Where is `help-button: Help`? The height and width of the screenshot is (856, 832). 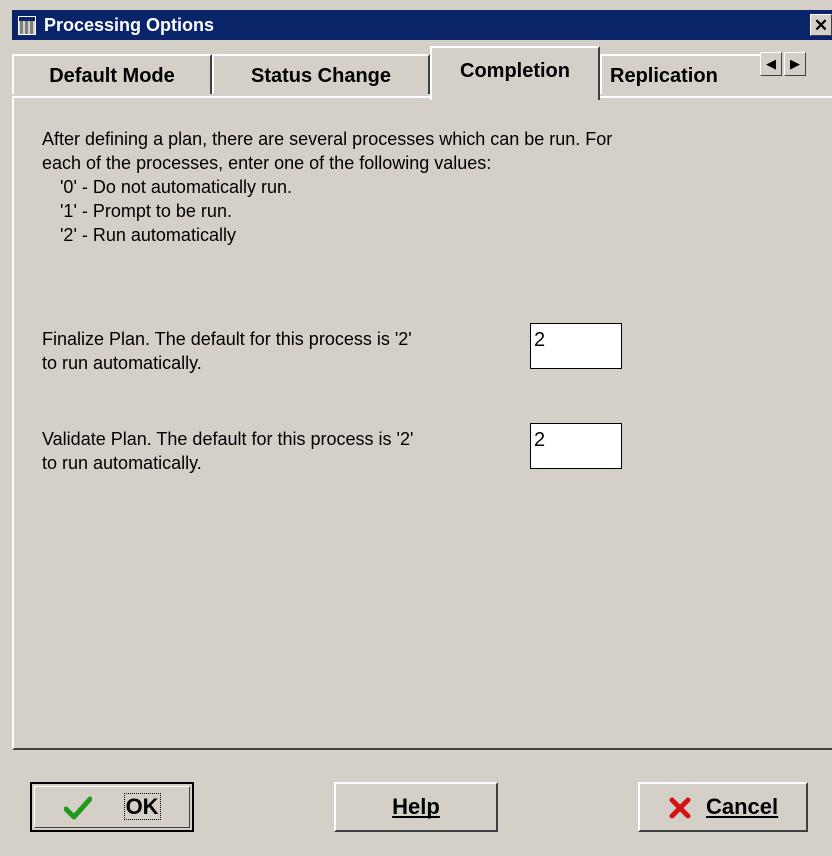
help-button: Help is located at coordinates (416, 807).